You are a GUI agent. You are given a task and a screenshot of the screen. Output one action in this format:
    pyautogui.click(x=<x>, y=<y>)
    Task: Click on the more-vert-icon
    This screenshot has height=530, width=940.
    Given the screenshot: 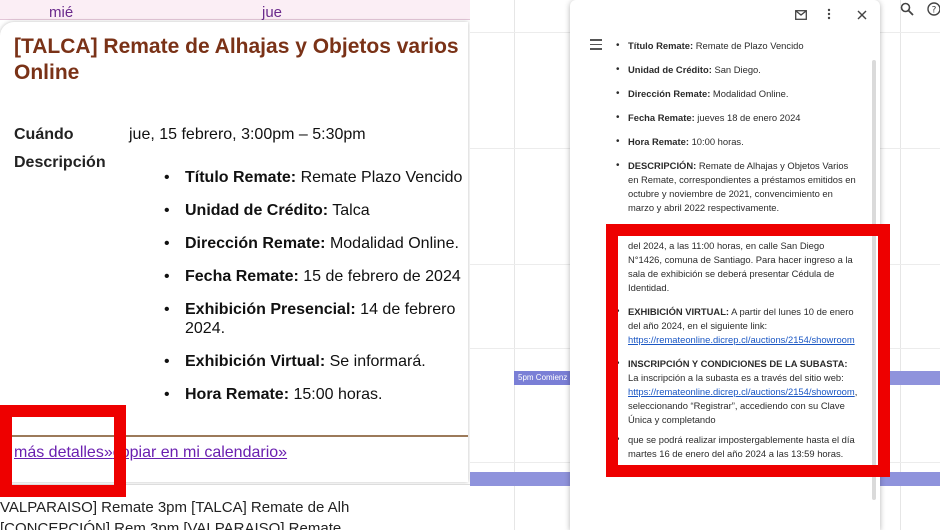 What is the action you would take?
    pyautogui.click(x=829, y=16)
    